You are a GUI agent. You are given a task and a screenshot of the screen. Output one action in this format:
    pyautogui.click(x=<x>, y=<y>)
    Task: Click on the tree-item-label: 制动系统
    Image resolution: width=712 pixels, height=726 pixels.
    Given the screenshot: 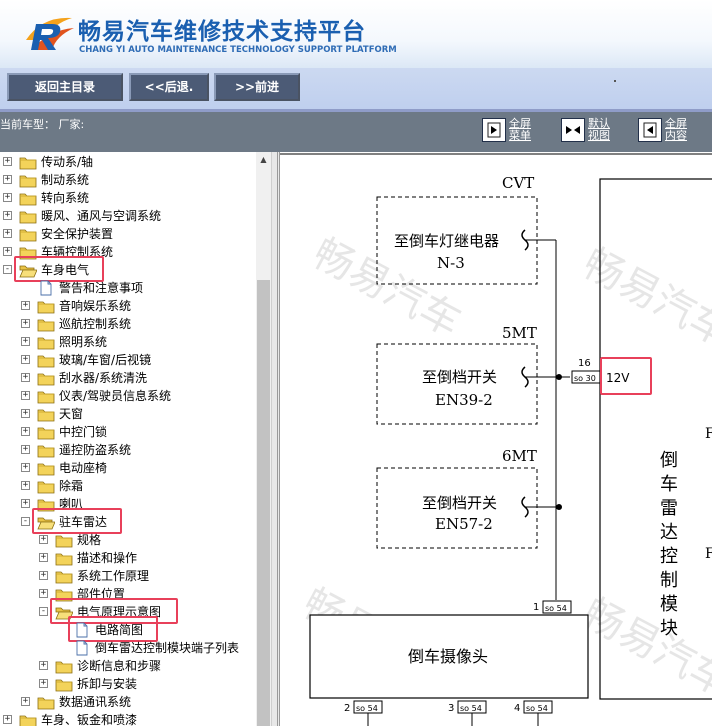 What is the action you would take?
    pyautogui.click(x=65, y=180)
    